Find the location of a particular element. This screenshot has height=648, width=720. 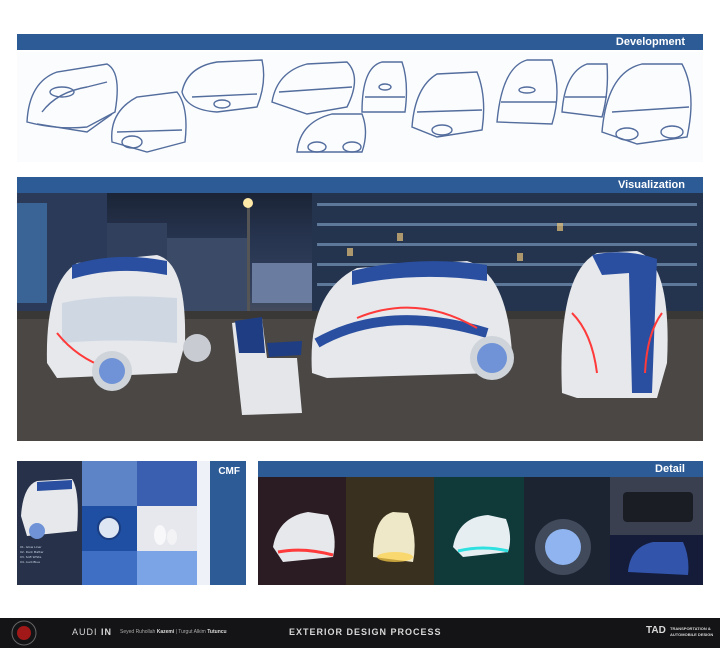

school-name: TRANSPORTATION & AUTOMOBILE DESIGN is located at coordinates (691, 632).